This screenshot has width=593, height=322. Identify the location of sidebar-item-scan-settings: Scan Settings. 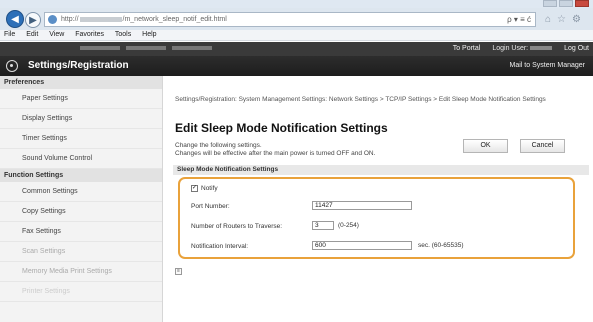
(81, 252).